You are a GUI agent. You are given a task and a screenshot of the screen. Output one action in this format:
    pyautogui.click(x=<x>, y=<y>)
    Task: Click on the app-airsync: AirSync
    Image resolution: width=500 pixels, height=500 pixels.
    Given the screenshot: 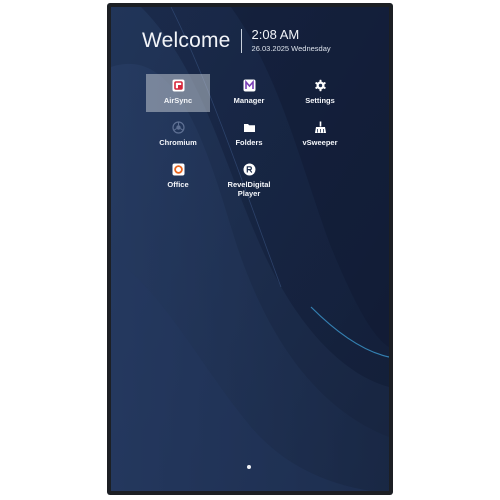 What is the action you would take?
    pyautogui.click(x=178, y=93)
    